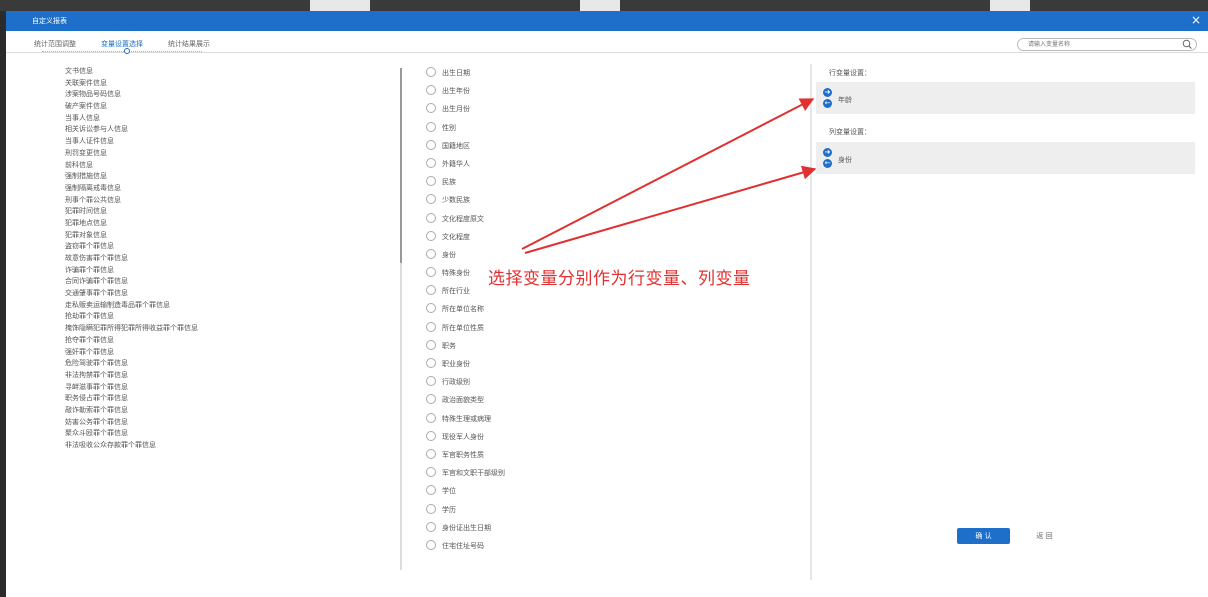 Image resolution: width=1208 pixels, height=597 pixels. What do you see at coordinates (230, 376) in the screenshot?
I see `category-item: 非法拘禁罪个罪信息` at bounding box center [230, 376].